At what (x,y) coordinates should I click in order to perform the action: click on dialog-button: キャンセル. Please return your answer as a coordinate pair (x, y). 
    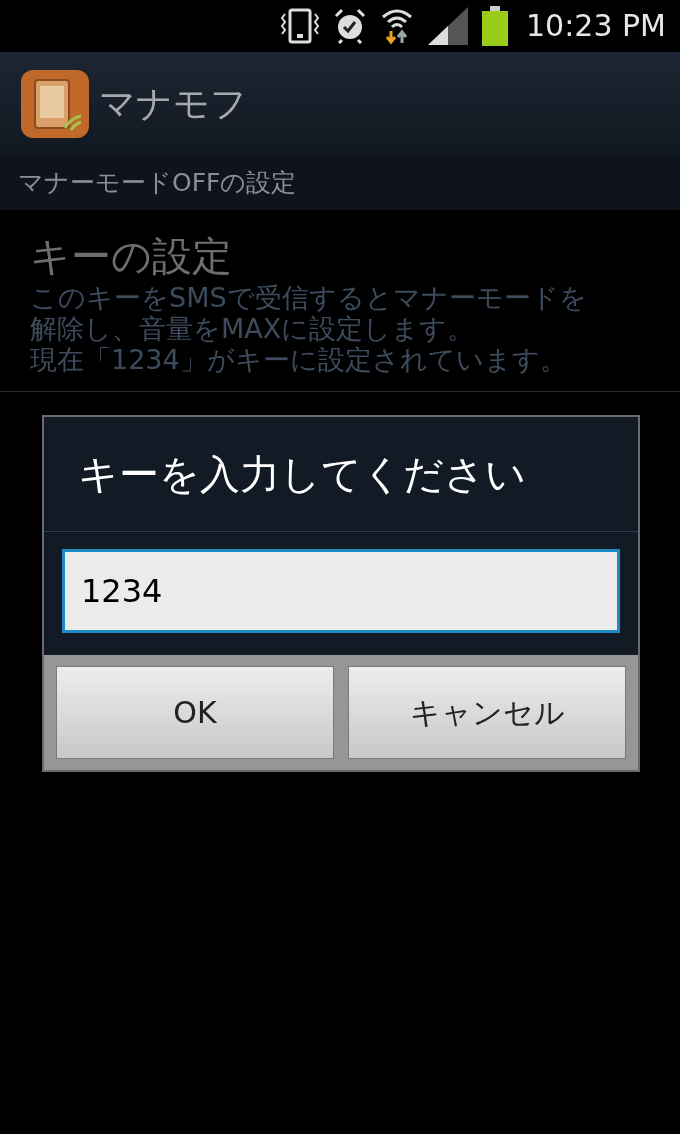
    Looking at the image, I should click on (487, 712).